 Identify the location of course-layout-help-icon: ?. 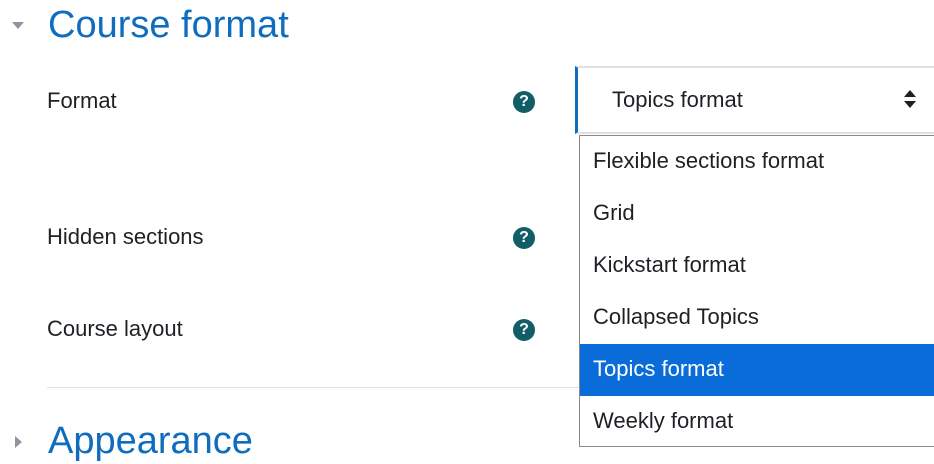
(524, 330).